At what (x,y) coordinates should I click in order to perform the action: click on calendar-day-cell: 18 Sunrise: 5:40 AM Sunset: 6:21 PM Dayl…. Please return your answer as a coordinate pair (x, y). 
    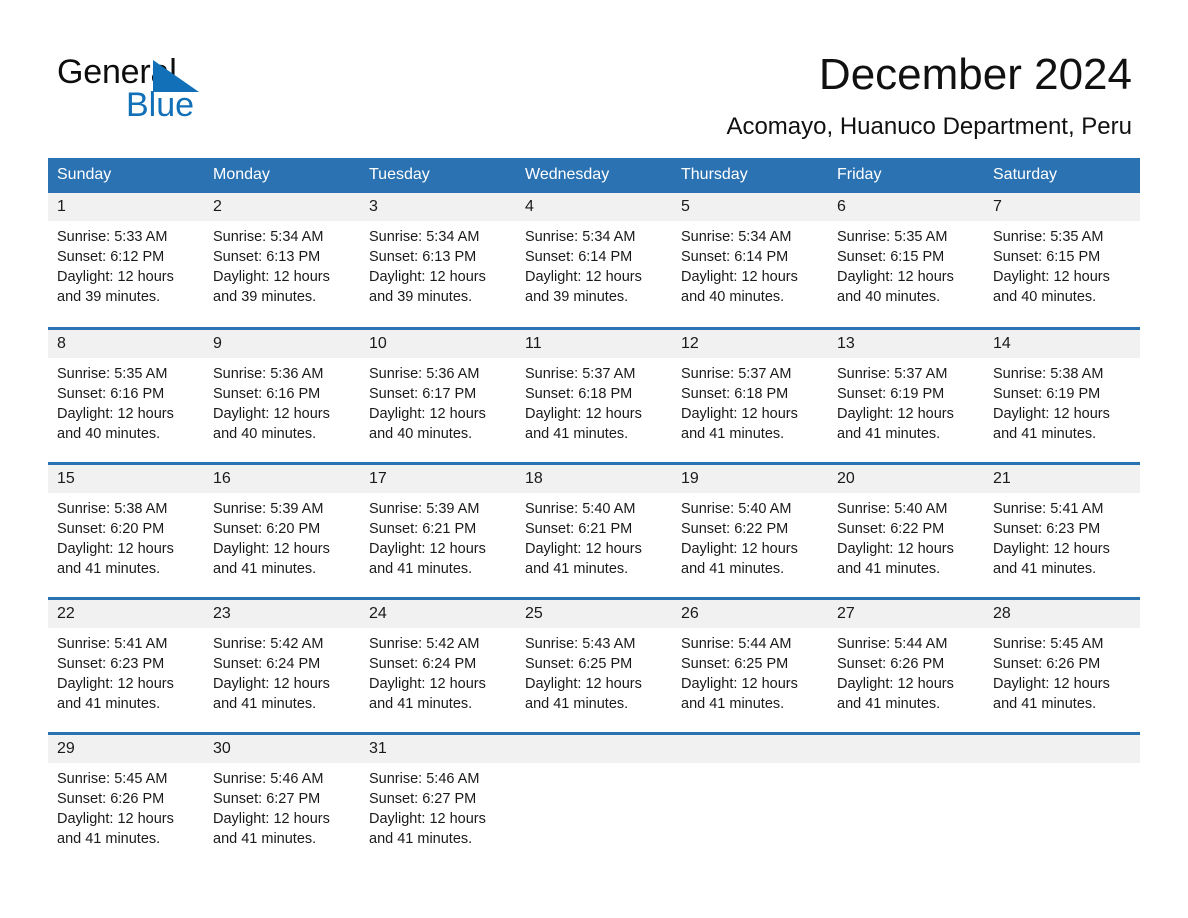
    Looking at the image, I should click on (594, 529).